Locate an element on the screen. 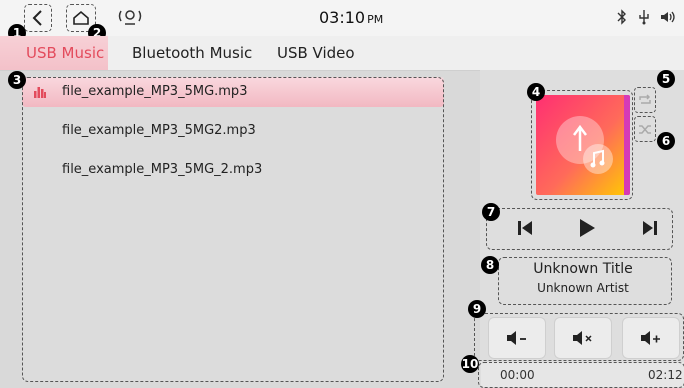 The image size is (684, 388). volume-down-button is located at coordinates (517, 338).